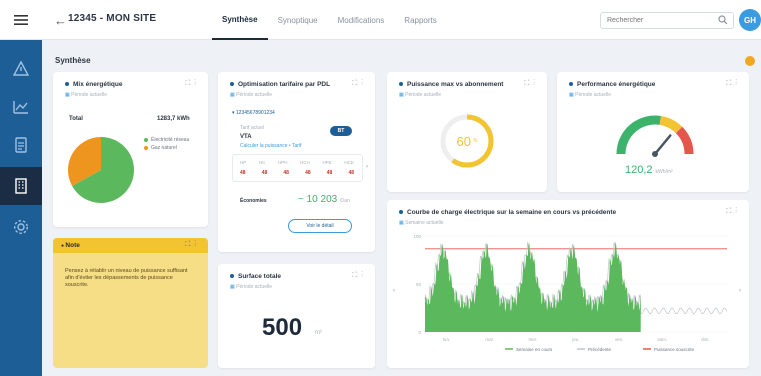 The image size is (761, 376). I want to click on hamburger-icon, so click(21, 19).